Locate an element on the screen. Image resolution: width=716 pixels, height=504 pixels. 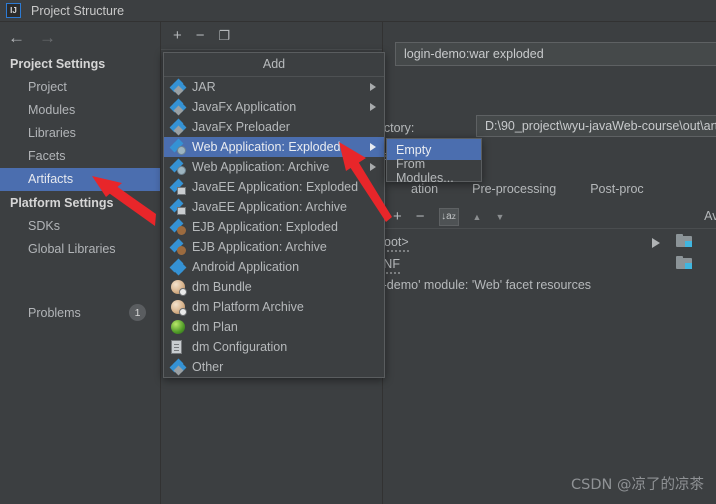
dm-configuration-icon is located at coordinates (176, 347).